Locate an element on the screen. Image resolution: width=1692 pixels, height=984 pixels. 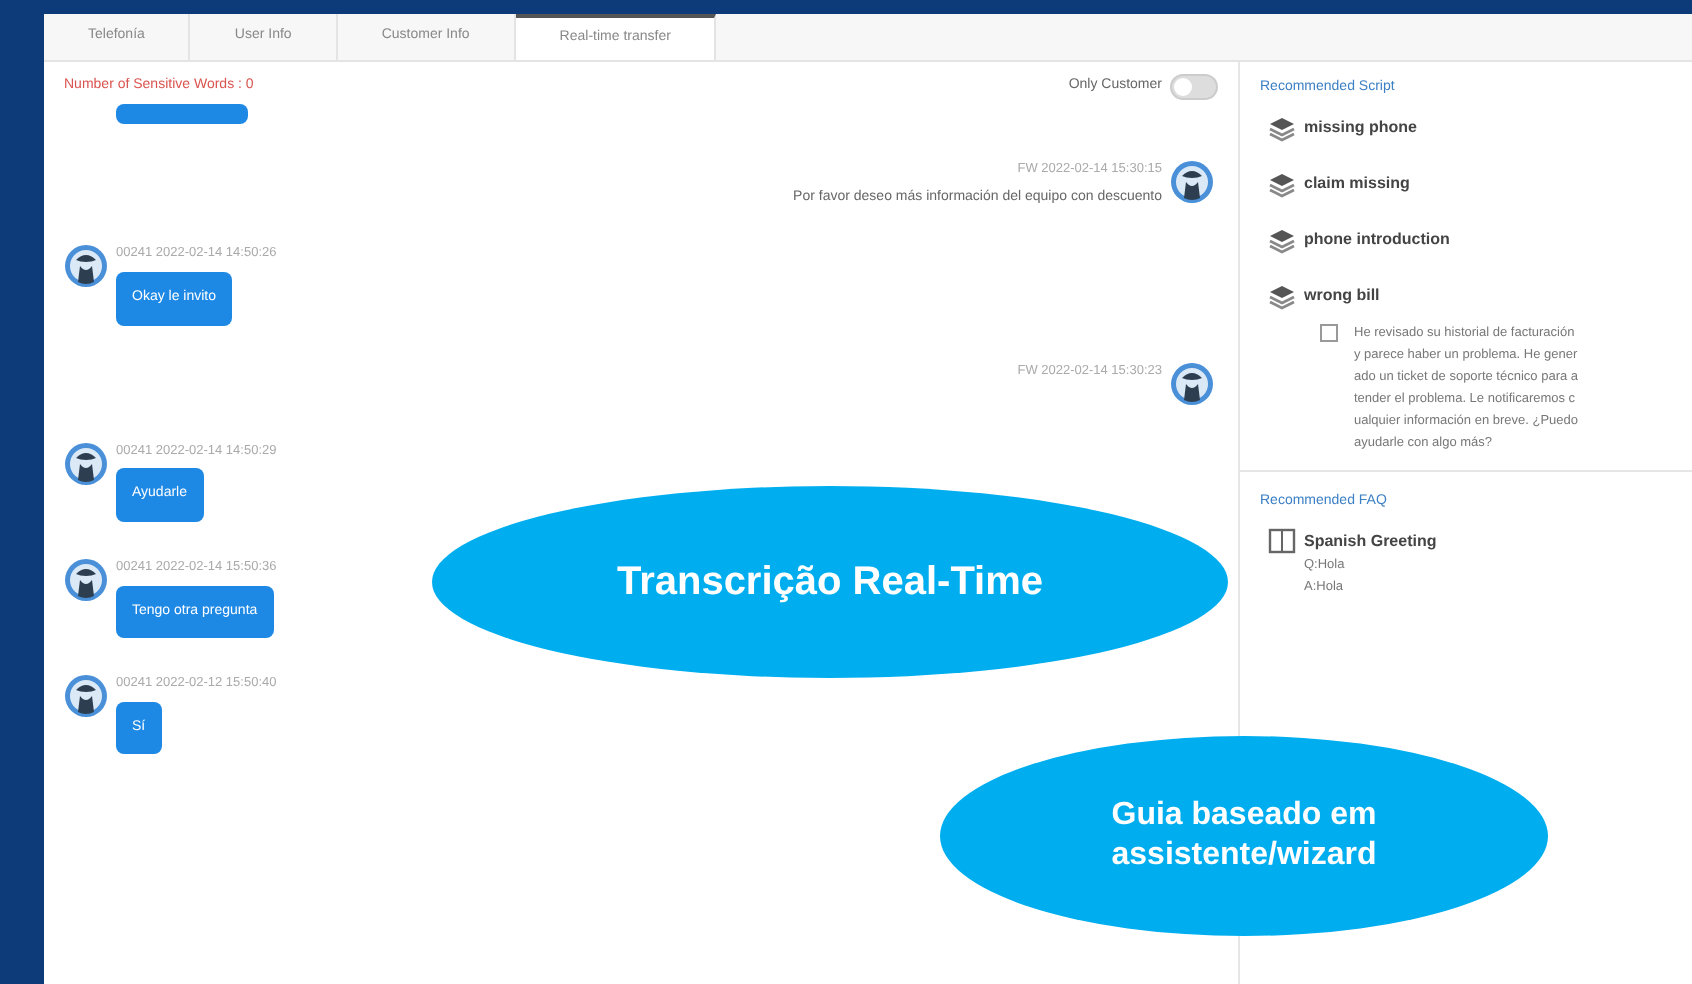
script-item: wrong bill is located at coordinates (1342, 296).